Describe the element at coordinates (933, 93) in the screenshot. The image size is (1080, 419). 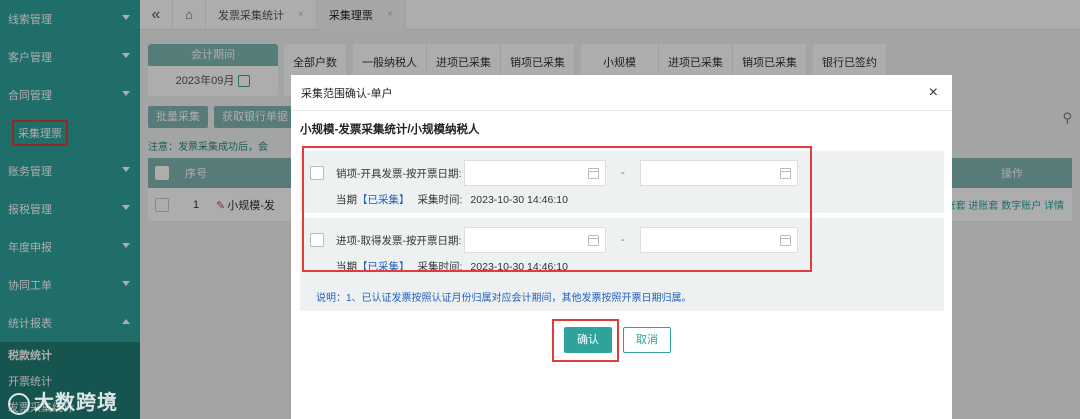
I see `close-icon: ×` at that location.